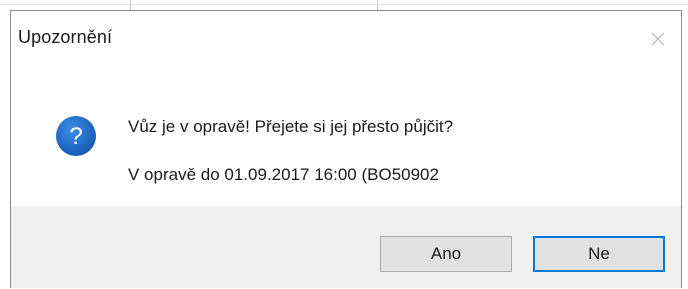 The width and height of the screenshot is (688, 289). What do you see at coordinates (65, 37) in the screenshot?
I see `dialog-title: Upozornění` at bounding box center [65, 37].